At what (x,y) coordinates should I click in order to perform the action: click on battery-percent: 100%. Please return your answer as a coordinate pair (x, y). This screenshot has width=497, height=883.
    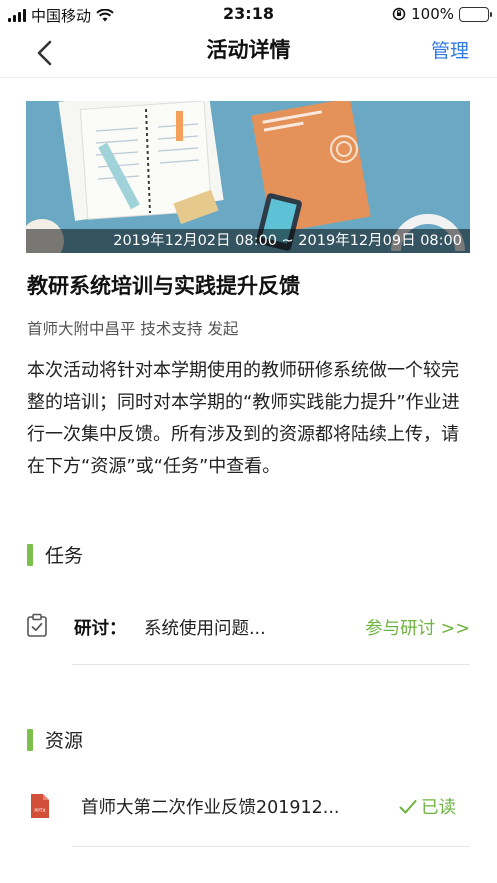
    Looking at the image, I should click on (432, 14).